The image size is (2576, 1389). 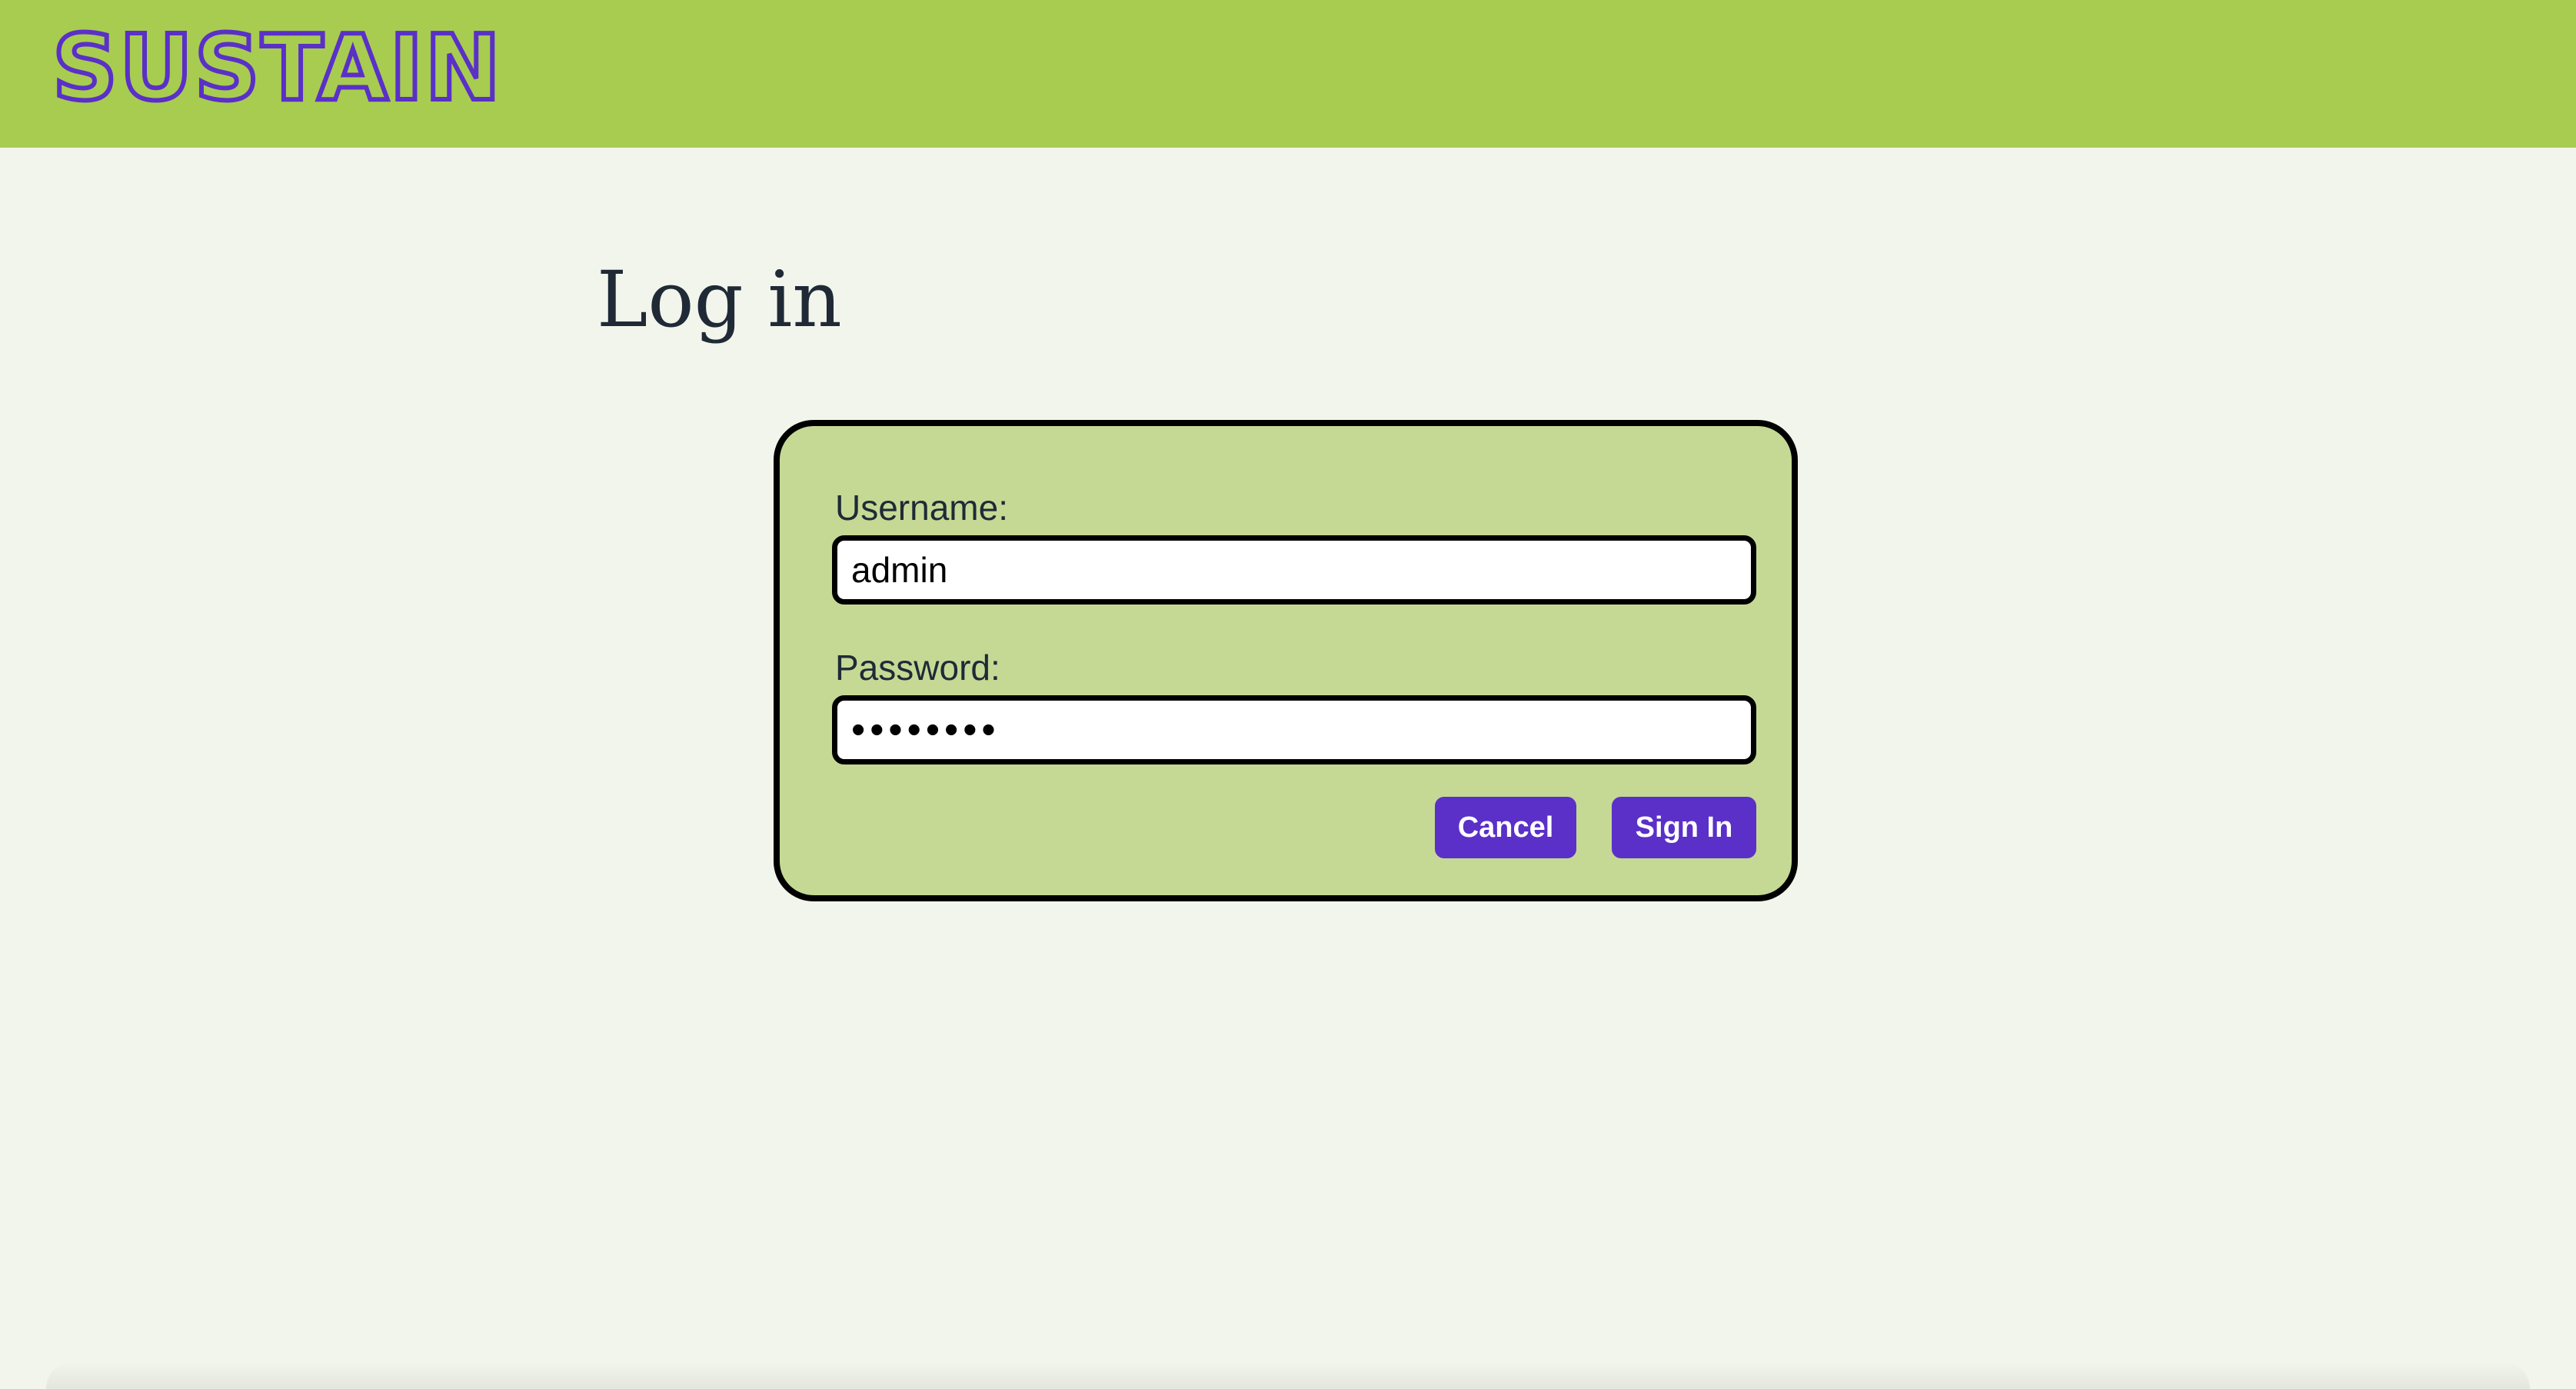 What do you see at coordinates (1505, 827) in the screenshot?
I see `cancel-button: Cancel` at bounding box center [1505, 827].